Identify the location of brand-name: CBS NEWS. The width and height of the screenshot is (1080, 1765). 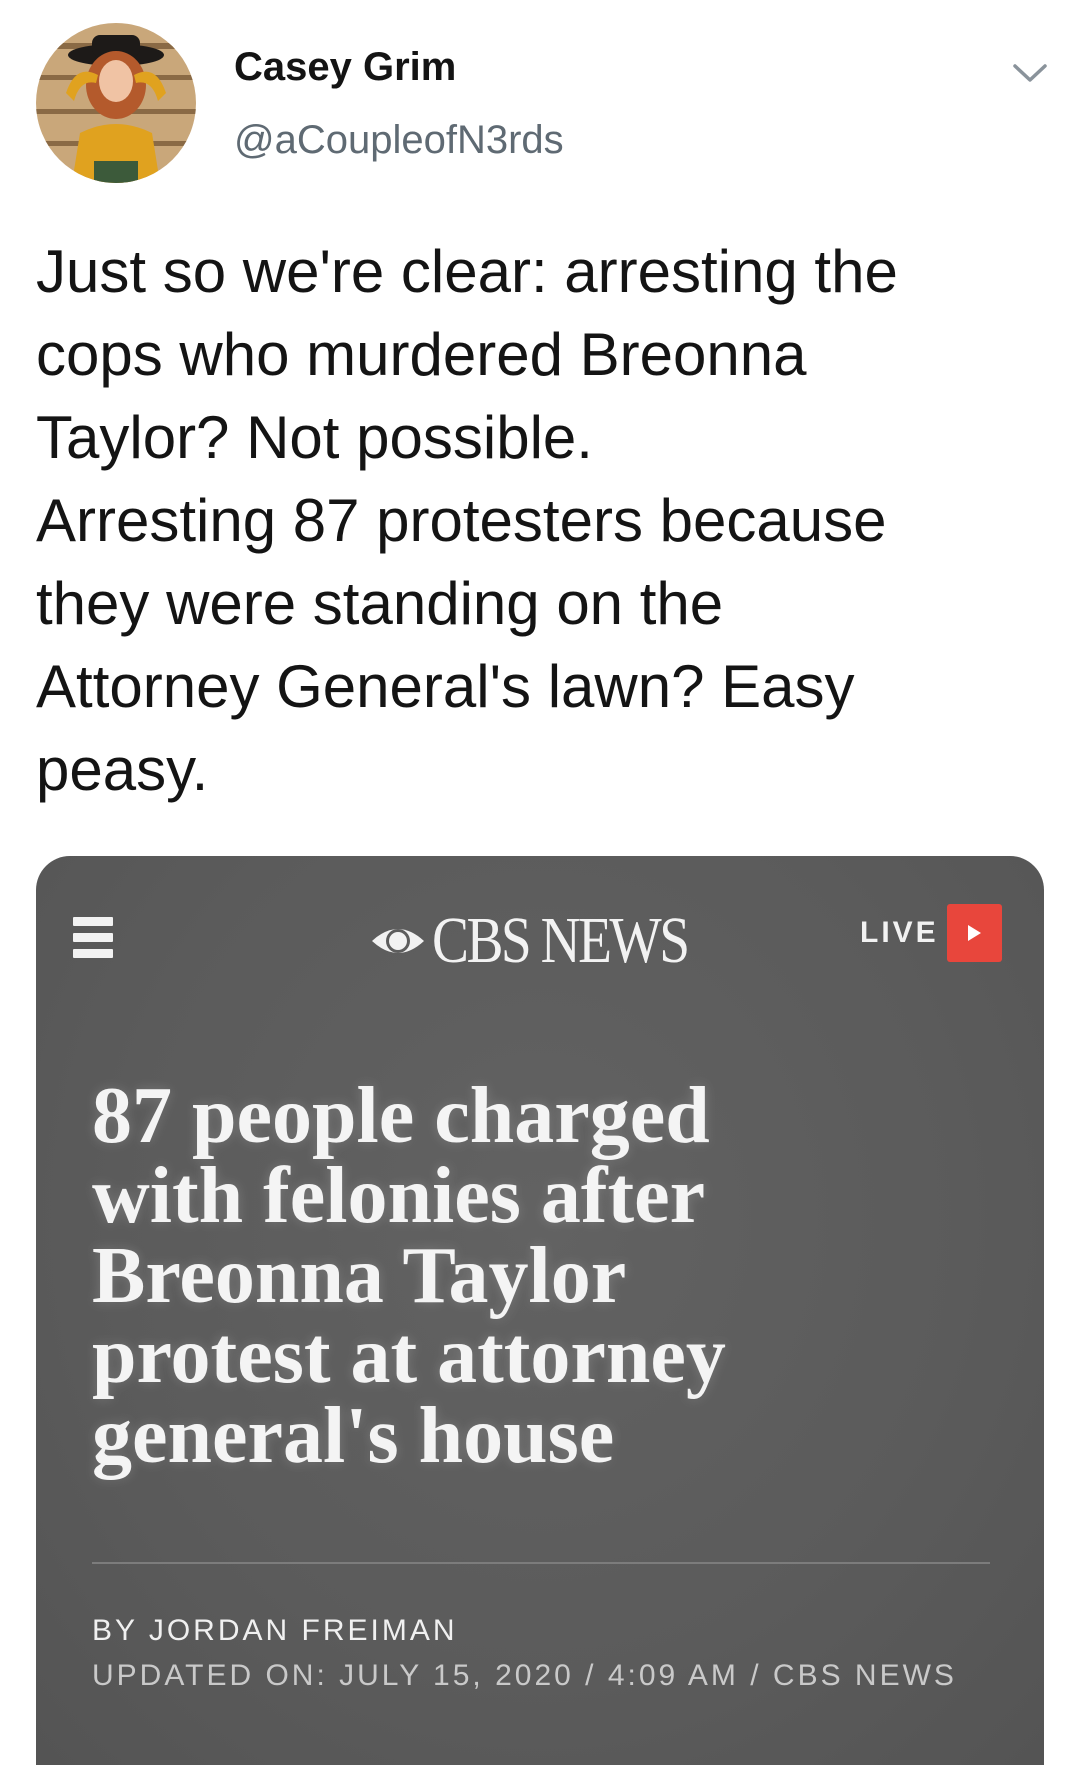
(561, 940).